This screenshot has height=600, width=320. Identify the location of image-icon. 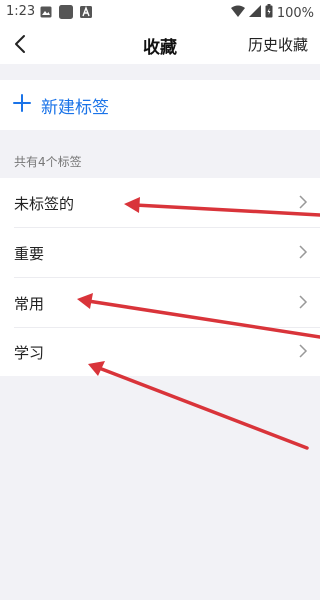
(46, 14).